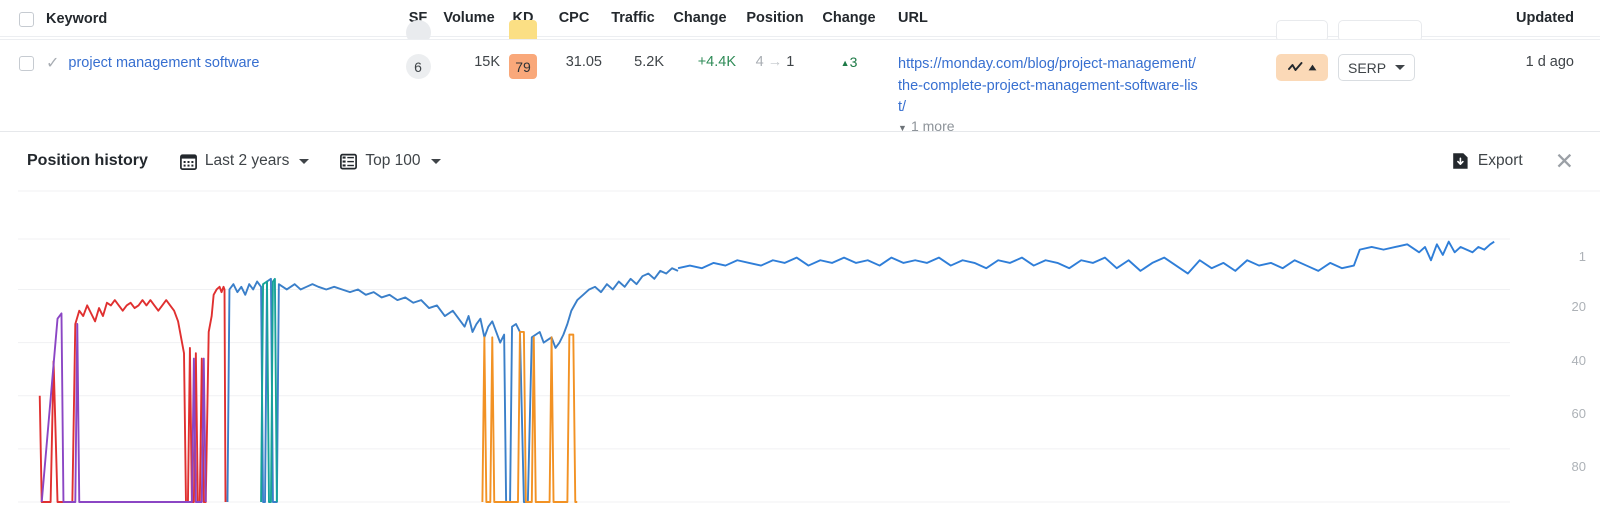  I want to click on export-button: Export, so click(1487, 161).